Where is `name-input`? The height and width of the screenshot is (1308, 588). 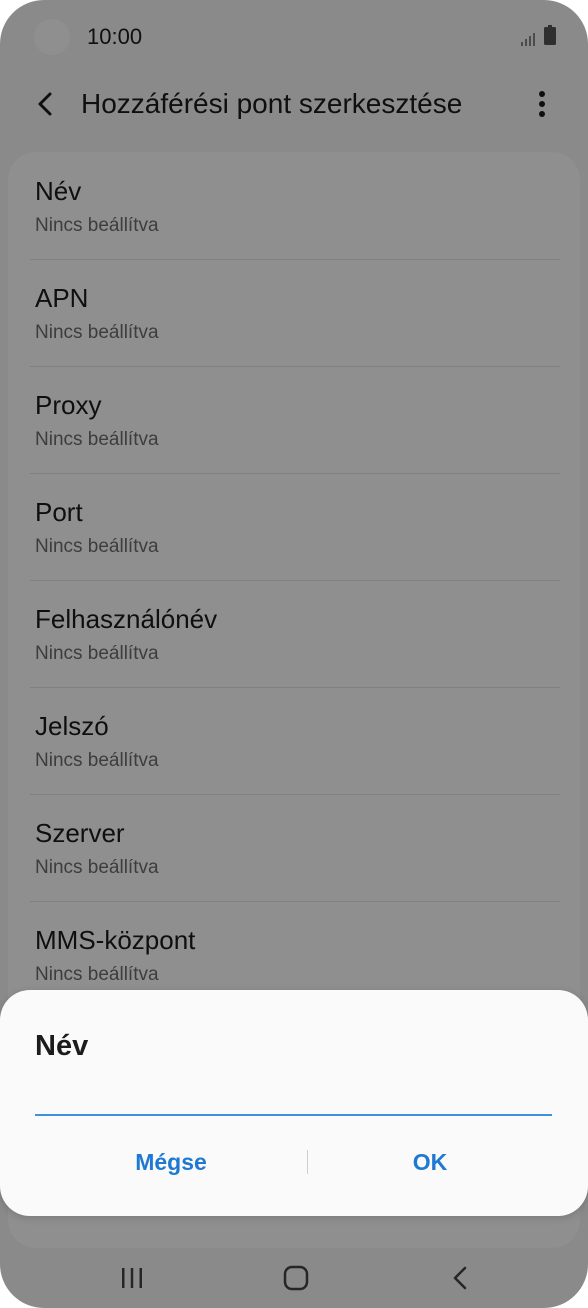 name-input is located at coordinates (293, 1095).